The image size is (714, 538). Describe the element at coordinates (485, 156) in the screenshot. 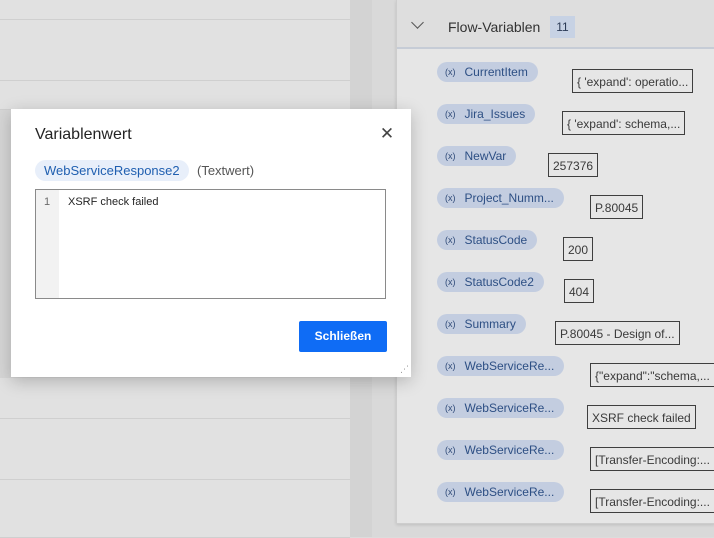

I see `variable-name: NewVar` at that location.